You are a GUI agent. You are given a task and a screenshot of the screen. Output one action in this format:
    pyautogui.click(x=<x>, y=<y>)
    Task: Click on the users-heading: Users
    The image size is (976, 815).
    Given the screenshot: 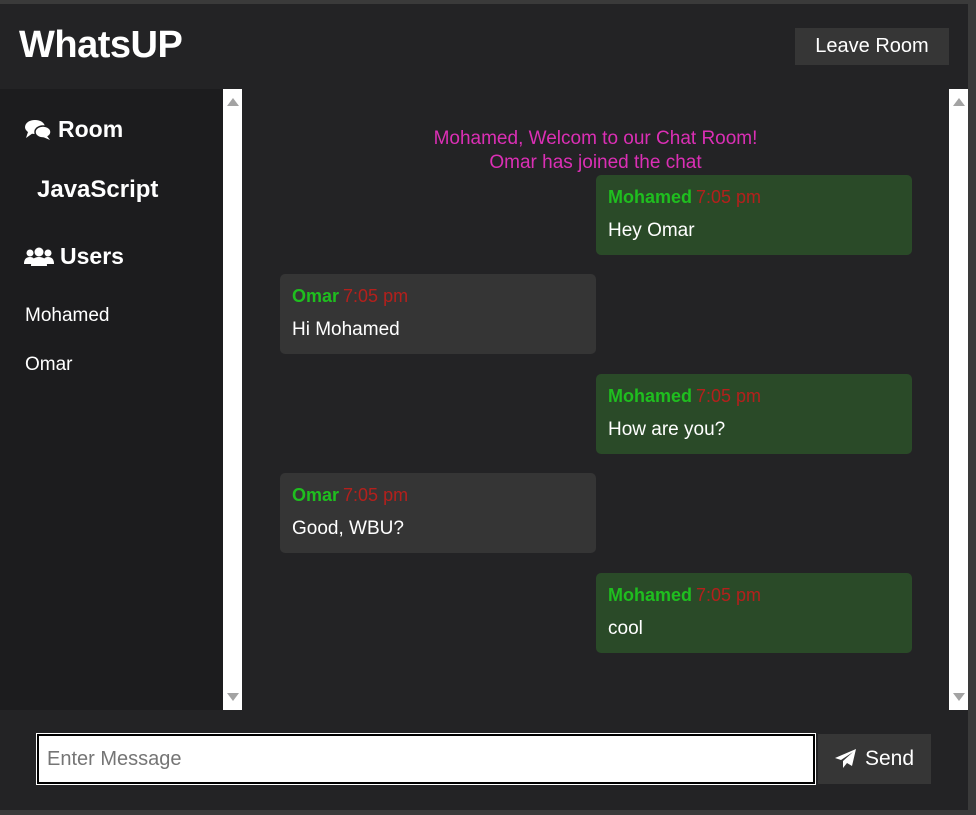 What is the action you would take?
    pyautogui.click(x=74, y=256)
    